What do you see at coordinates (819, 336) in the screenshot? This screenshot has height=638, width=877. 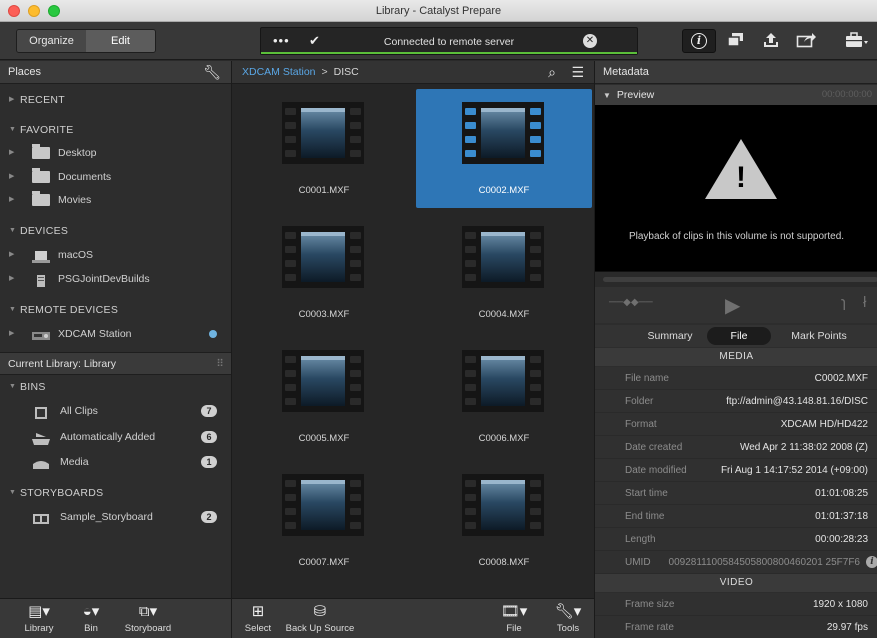 I see `tab-mark-points: Mark Points` at bounding box center [819, 336].